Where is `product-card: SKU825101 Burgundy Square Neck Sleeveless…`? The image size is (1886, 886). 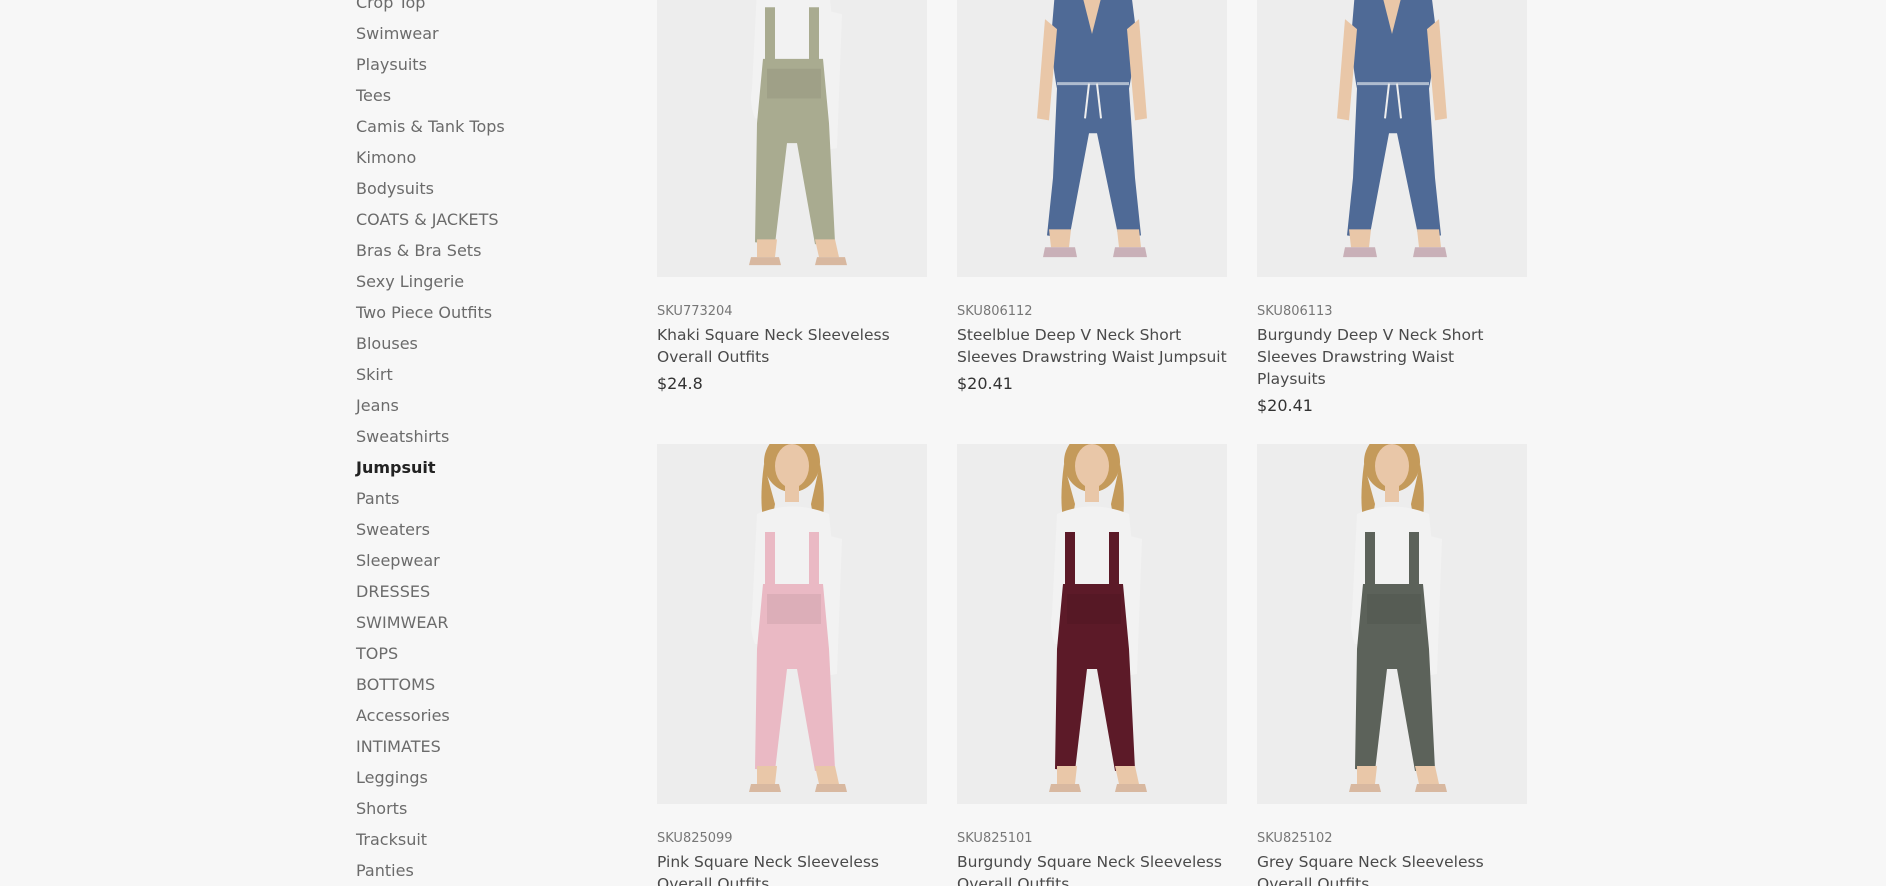
product-card: SKU825101 Burgundy Square Neck Sleeveless… is located at coordinates (1092, 665).